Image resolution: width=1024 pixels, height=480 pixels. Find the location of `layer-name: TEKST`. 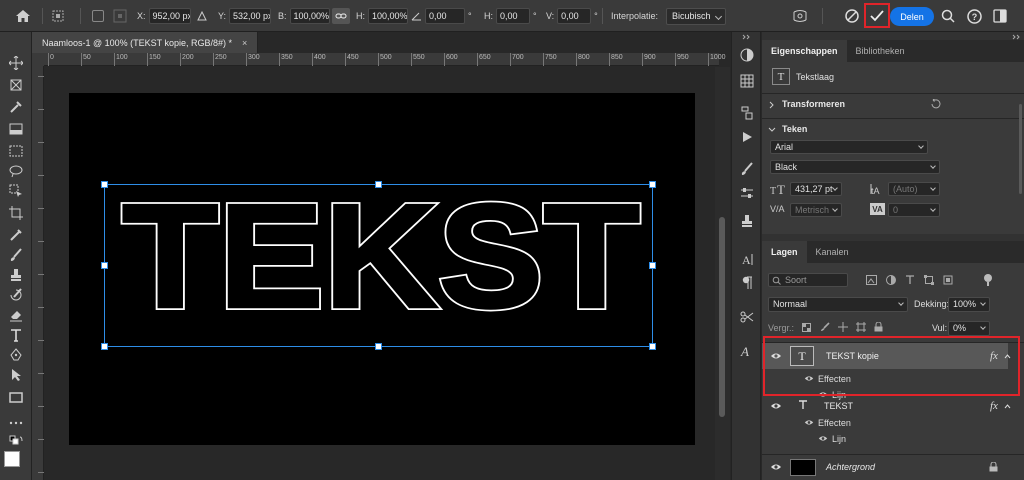

layer-name: TEKST is located at coordinates (838, 406).